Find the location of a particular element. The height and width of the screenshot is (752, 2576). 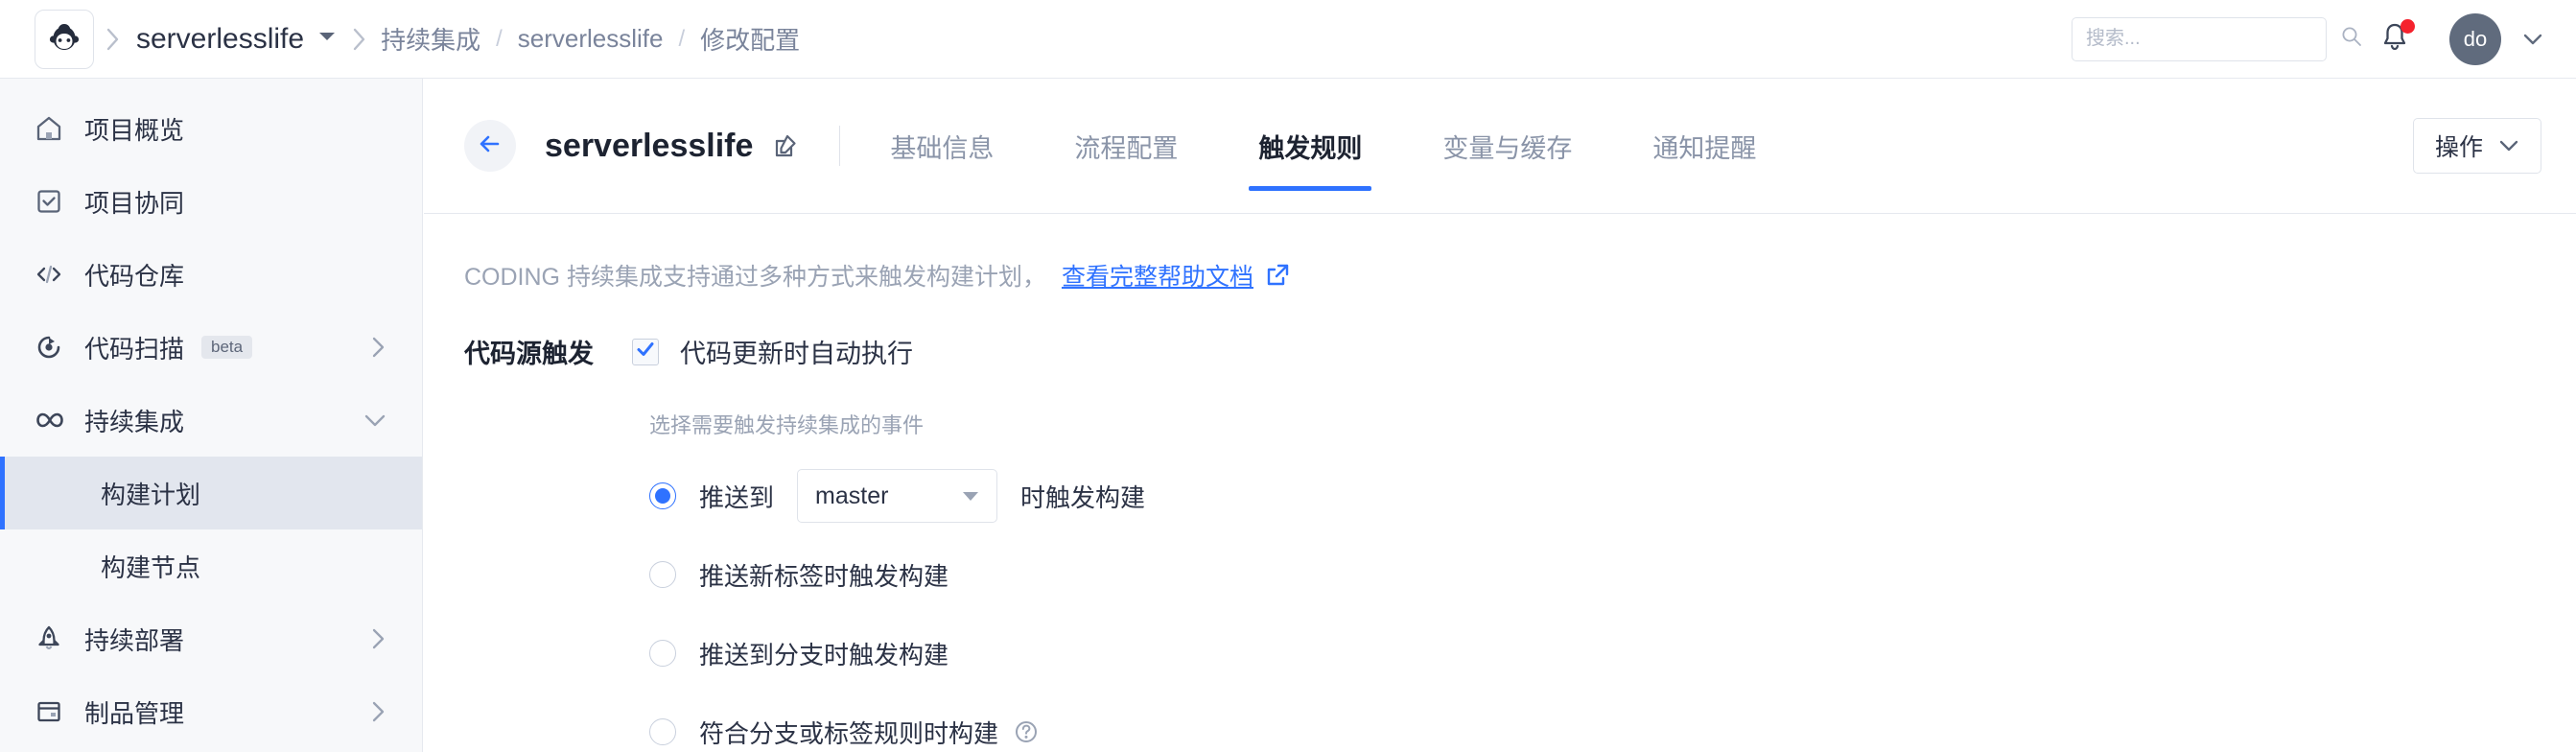

code-brackets-icon is located at coordinates (57, 274).